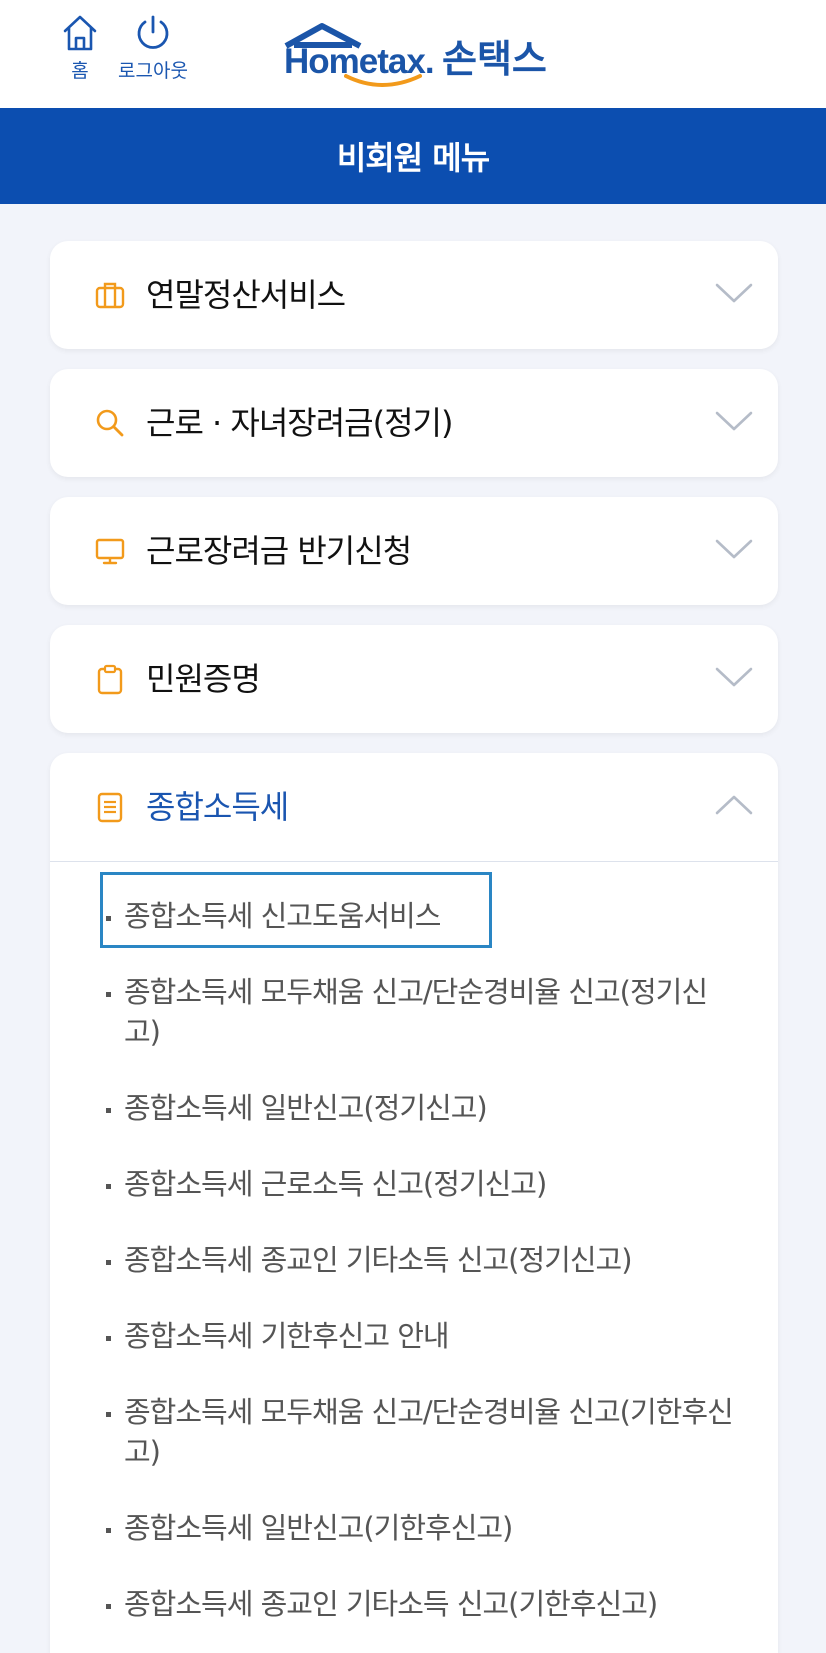  I want to click on menu-card-year-end-settlement: 연말정산서비스, so click(414, 295).